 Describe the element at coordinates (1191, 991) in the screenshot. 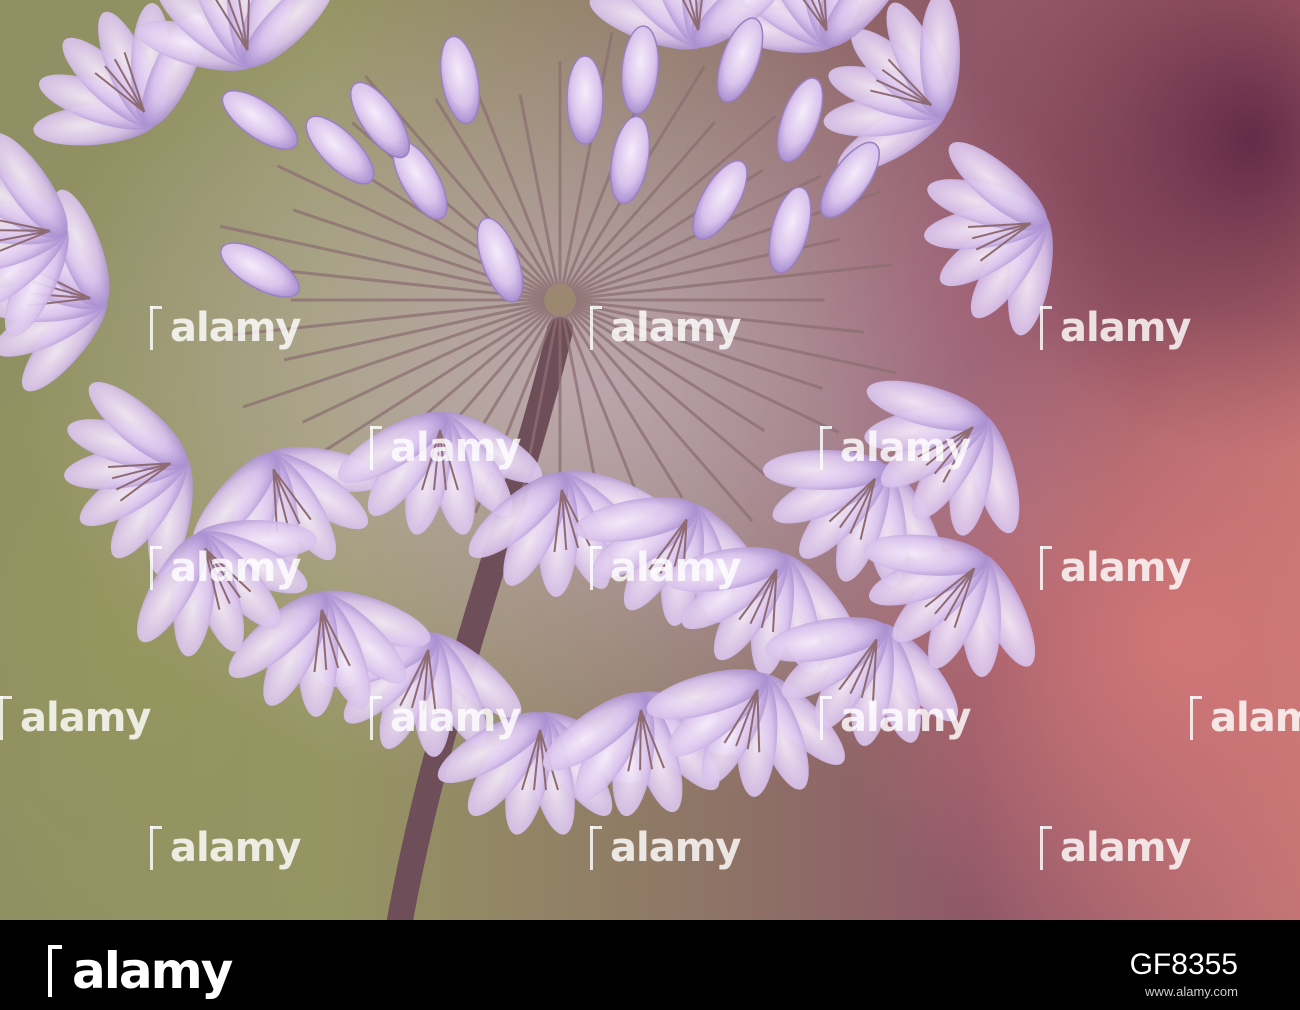

I see `footer-url: www.alamy.com` at that location.